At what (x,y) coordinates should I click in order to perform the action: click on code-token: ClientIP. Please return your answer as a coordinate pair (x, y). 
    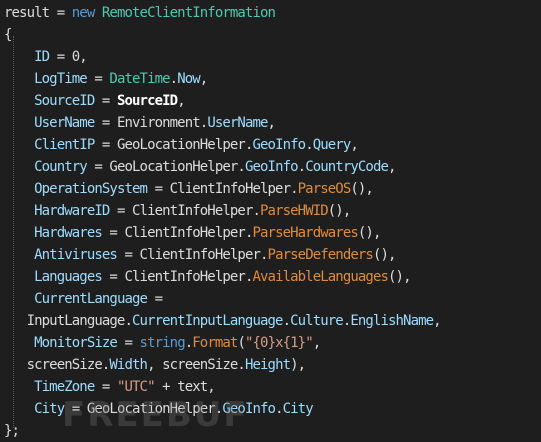
    Looking at the image, I should click on (64, 145).